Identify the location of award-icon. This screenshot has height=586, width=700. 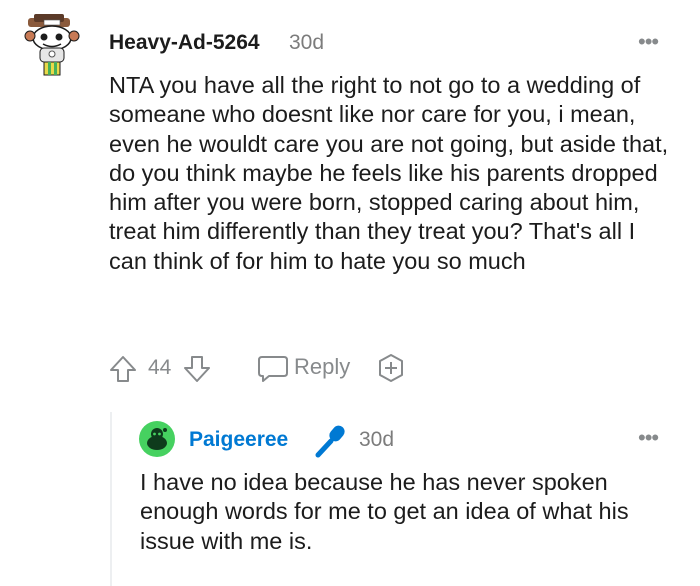
(391, 368).